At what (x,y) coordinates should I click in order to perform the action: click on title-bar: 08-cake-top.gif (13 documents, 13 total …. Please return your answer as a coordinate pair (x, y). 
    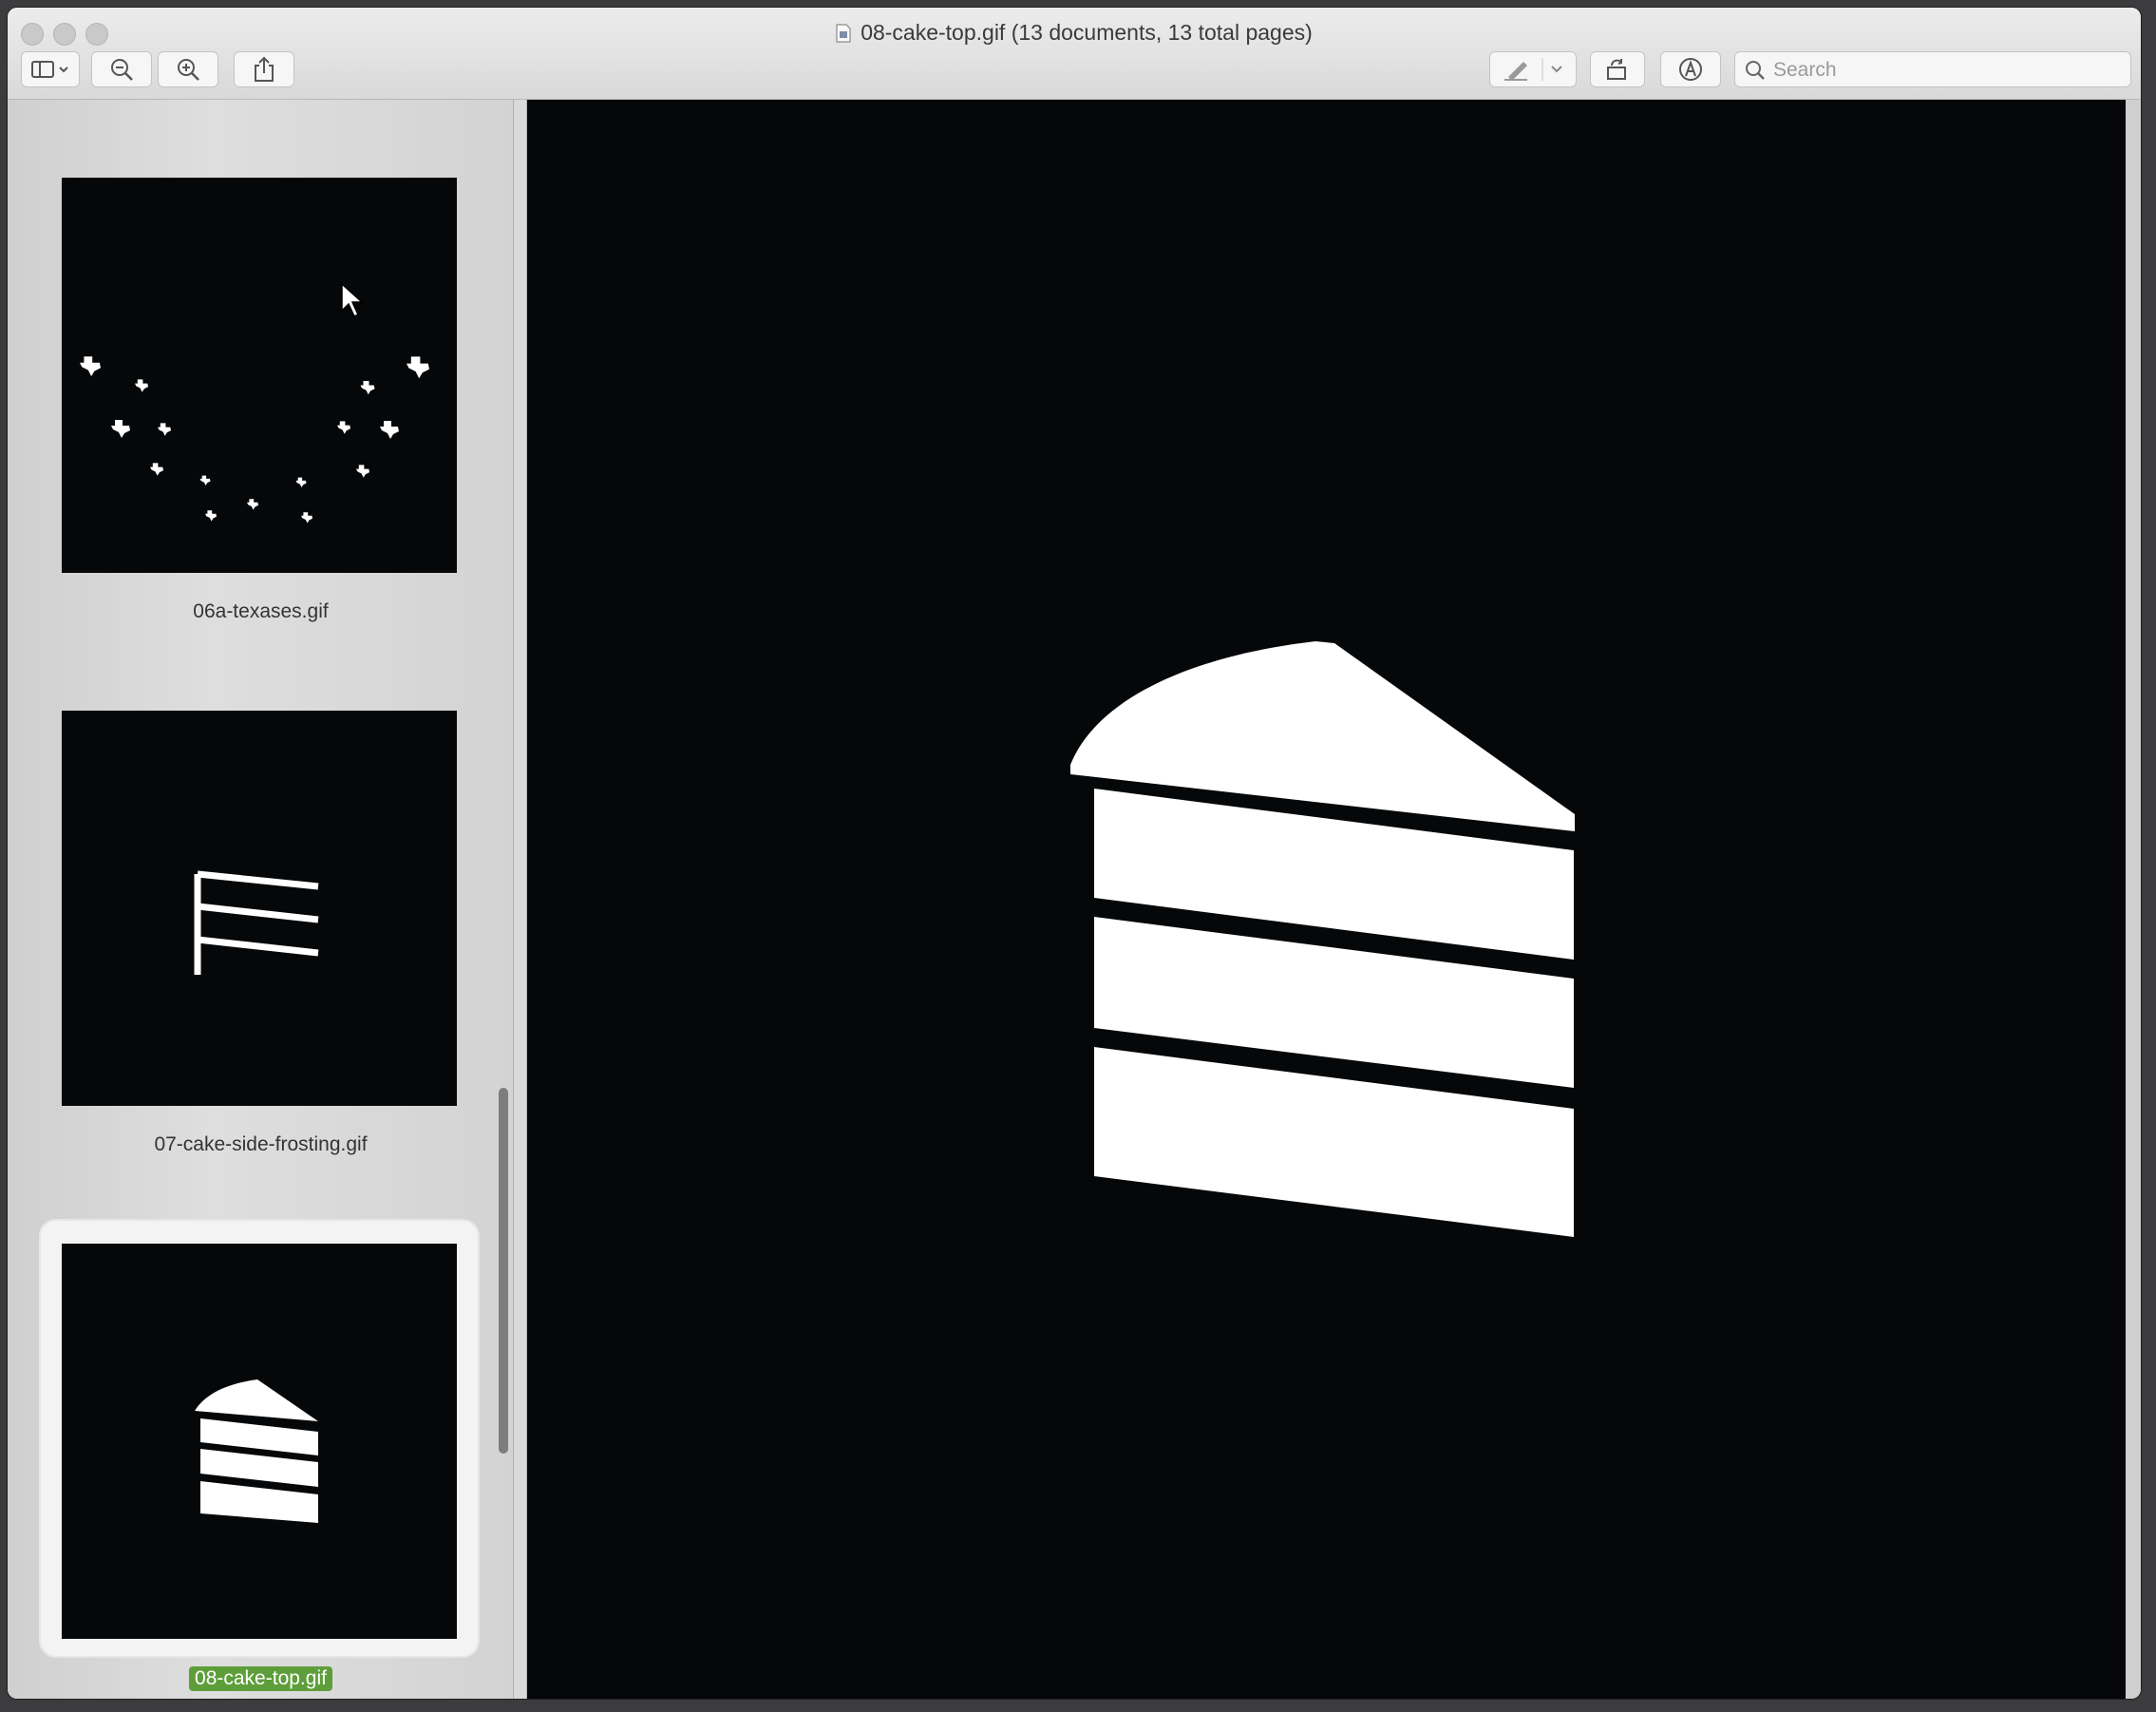
    Looking at the image, I should click on (1074, 54).